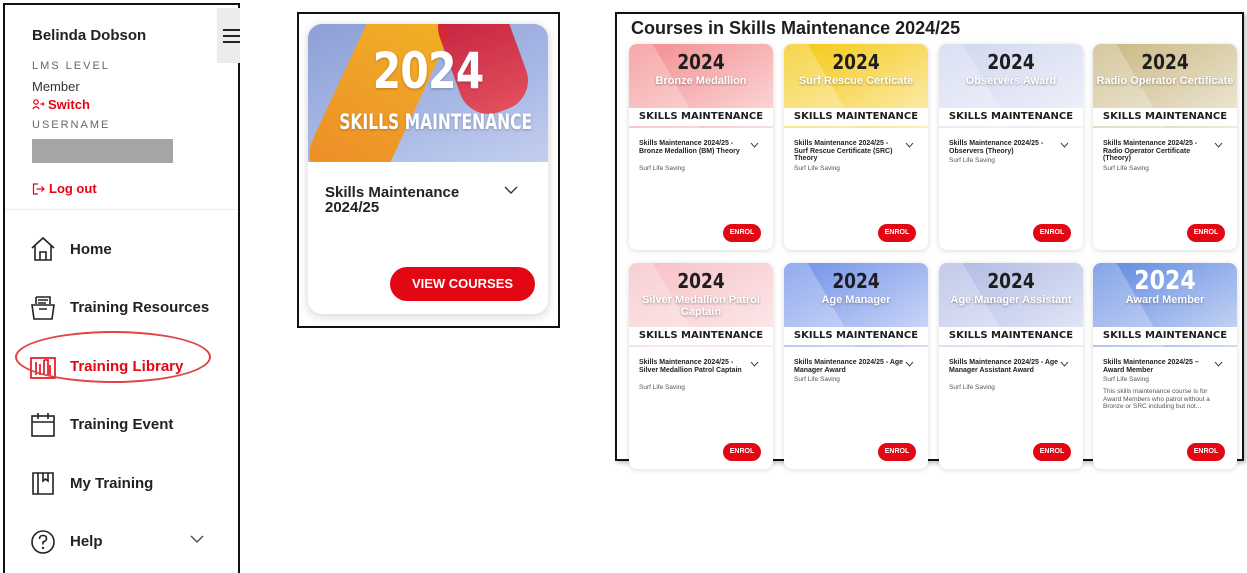 The width and height of the screenshot is (1247, 573). Describe the element at coordinates (43, 483) in the screenshot. I see `book-bookmark-icon` at that location.